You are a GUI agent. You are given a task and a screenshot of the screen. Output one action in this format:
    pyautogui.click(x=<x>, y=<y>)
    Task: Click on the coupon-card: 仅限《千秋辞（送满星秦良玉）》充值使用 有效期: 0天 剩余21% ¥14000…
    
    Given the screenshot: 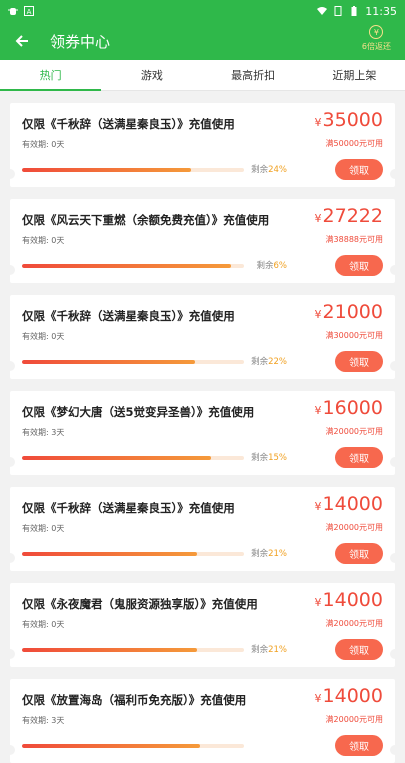 What is the action you would take?
    pyautogui.click(x=202, y=529)
    